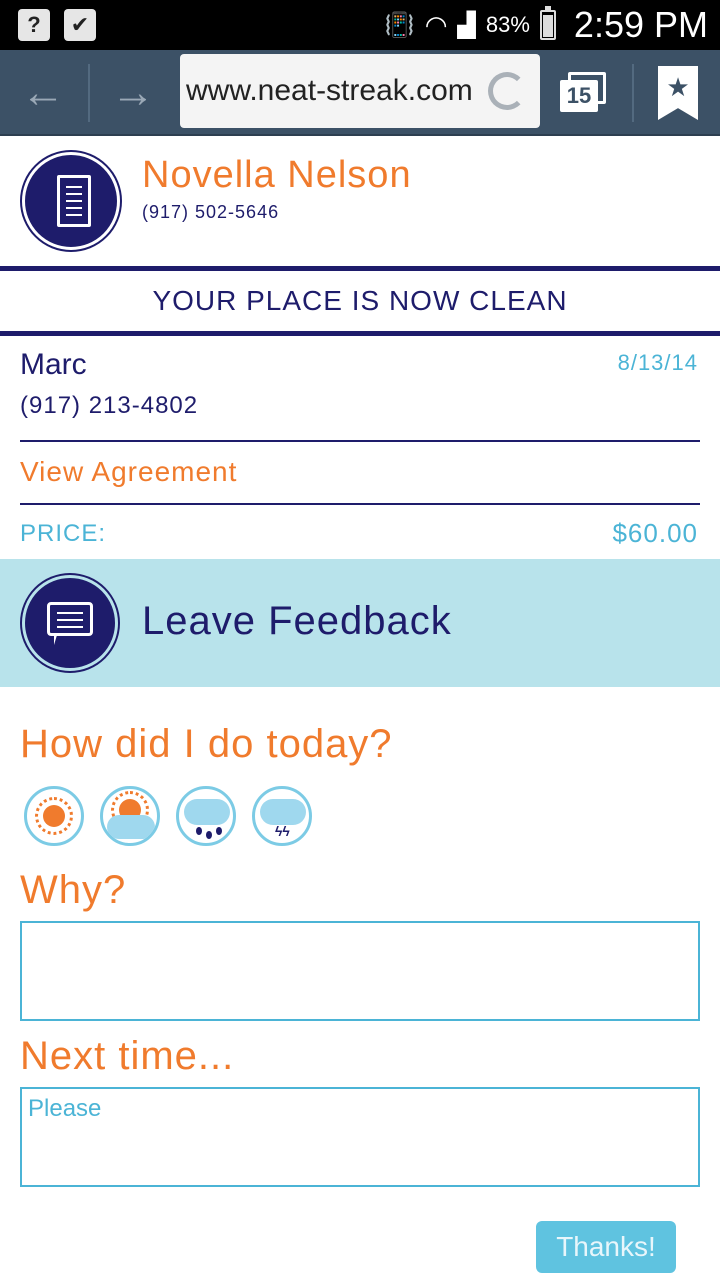 The height and width of the screenshot is (1280, 720). What do you see at coordinates (360, 201) in the screenshot?
I see `vendor-header: Novella Nelson (917) 502-5646` at bounding box center [360, 201].